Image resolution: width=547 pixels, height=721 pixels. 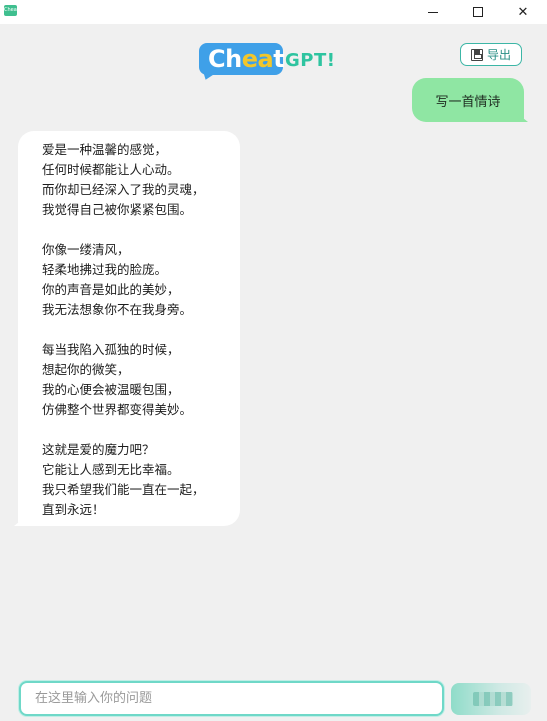 What do you see at coordinates (476, 54) in the screenshot?
I see `save-icon` at bounding box center [476, 54].